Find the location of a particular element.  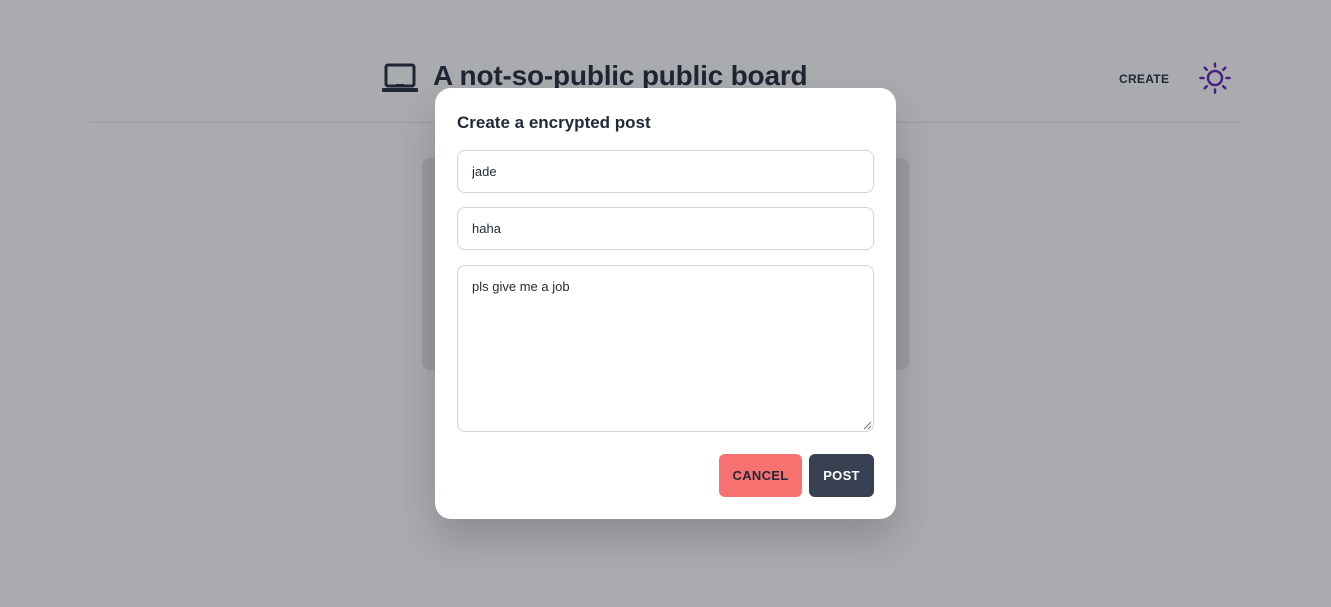

resize-grip-icon is located at coordinates (867, 425).